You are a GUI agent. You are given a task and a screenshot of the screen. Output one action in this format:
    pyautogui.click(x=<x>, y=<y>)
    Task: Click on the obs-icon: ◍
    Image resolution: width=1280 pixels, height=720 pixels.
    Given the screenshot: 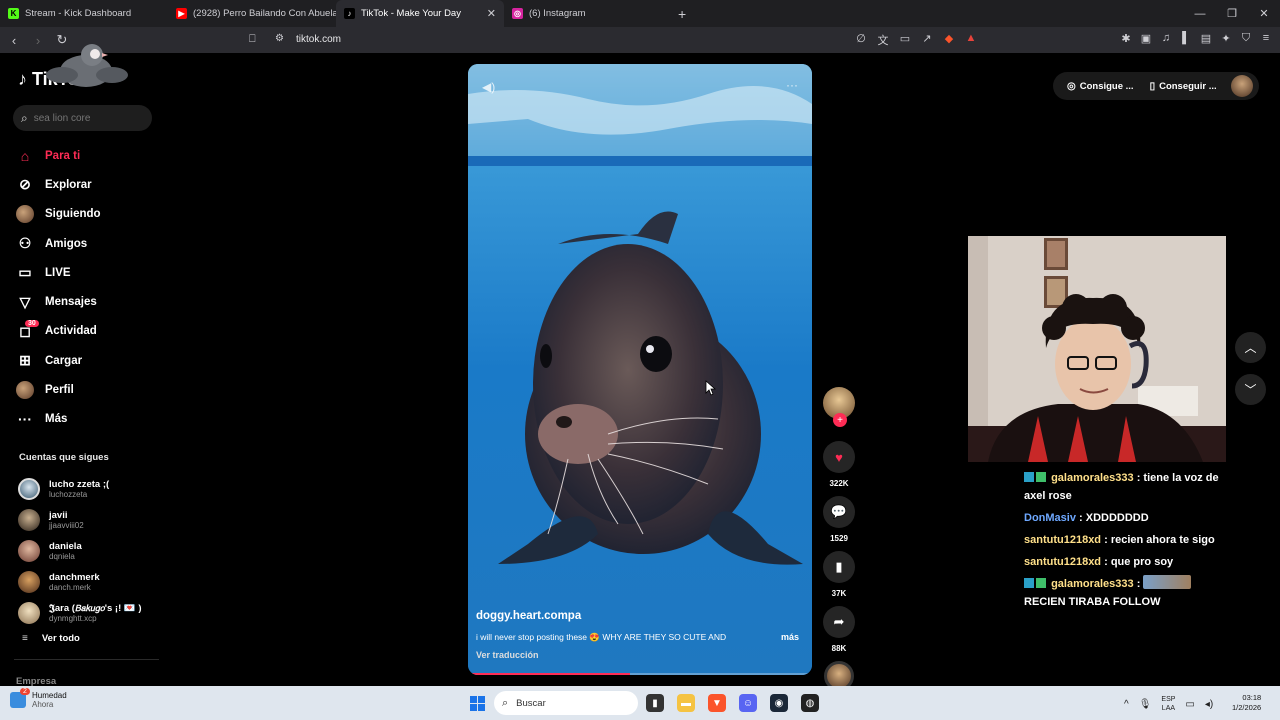 What is the action you would take?
    pyautogui.click(x=810, y=703)
    